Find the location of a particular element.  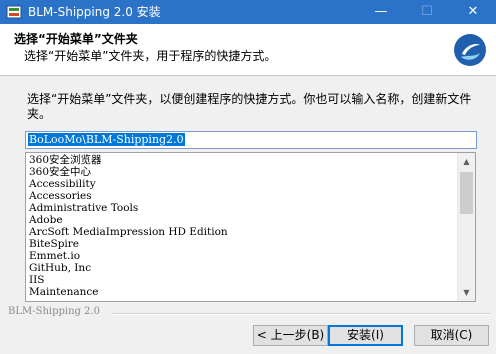

folder-list-item: Accessibility is located at coordinates (241, 184).